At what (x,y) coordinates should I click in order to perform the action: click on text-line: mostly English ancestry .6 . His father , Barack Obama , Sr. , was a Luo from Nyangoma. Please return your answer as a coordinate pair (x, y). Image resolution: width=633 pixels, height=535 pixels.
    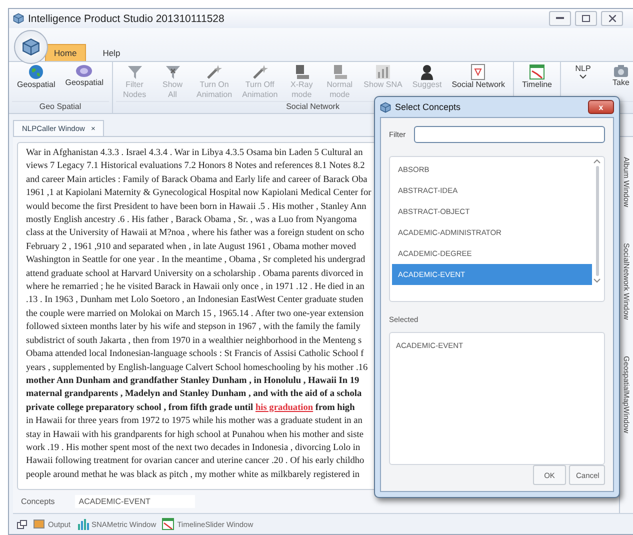
    Looking at the image, I should click on (191, 221).